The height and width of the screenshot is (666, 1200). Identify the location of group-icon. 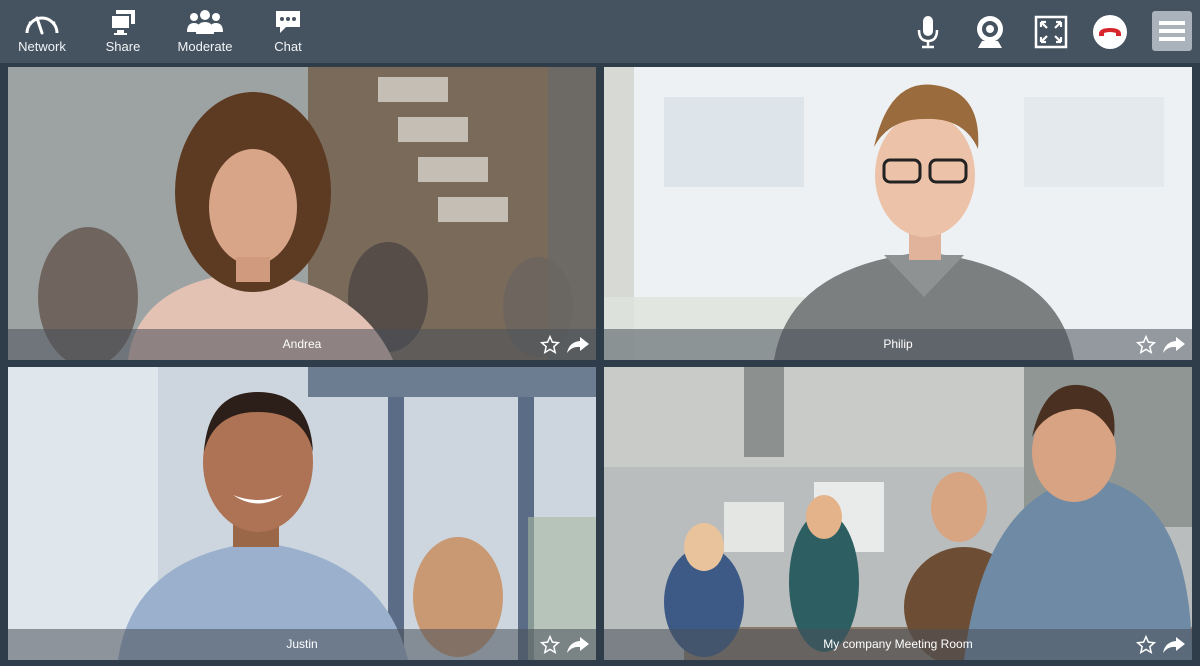
(205, 18).